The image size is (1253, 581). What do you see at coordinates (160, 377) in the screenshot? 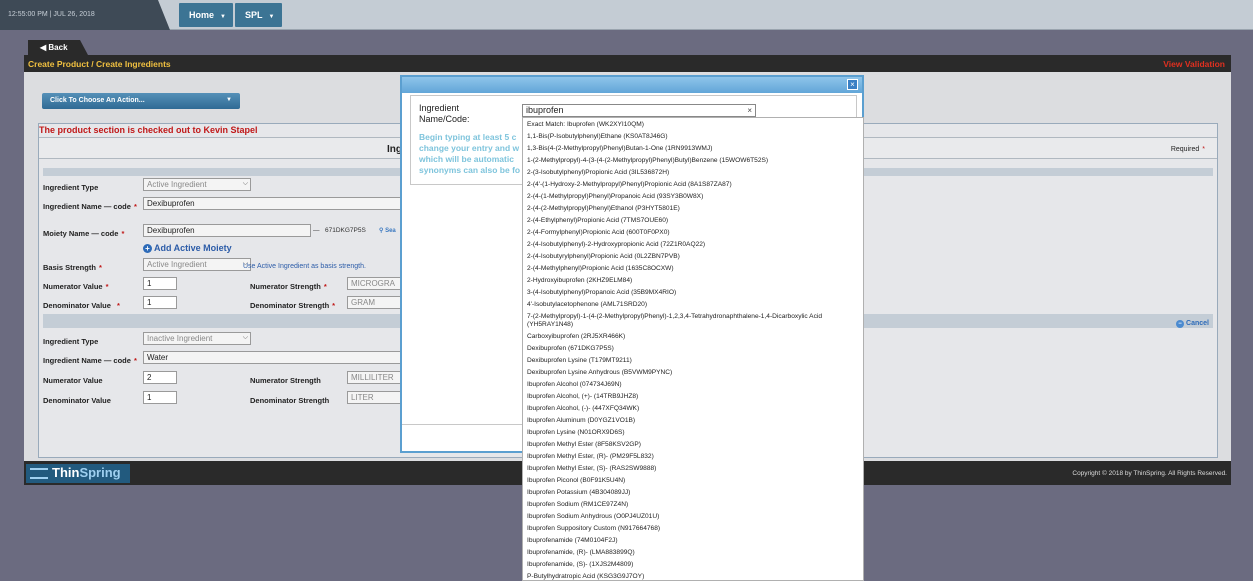
I see `inactive-numerator-value-input: 2` at bounding box center [160, 377].